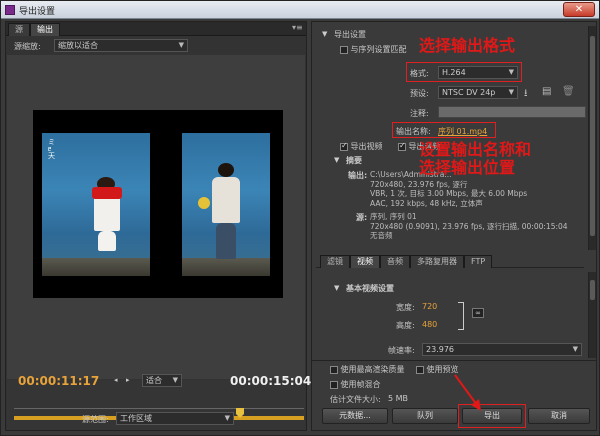 The image size is (600, 436). What do you see at coordinates (226, 170) in the screenshot?
I see `person-hair` at bounding box center [226, 170].